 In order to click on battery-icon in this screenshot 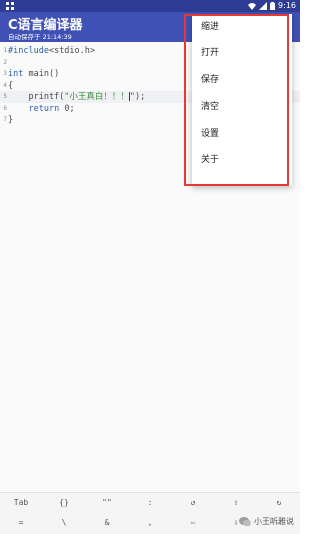, I will do `click(273, 6)`.